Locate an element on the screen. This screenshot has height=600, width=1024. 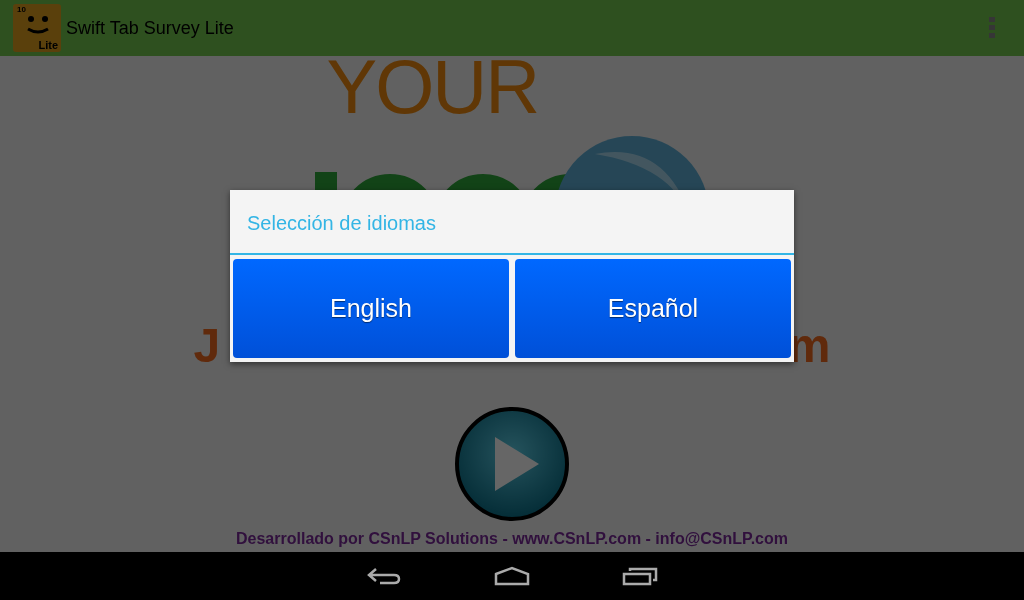
headline-letter: J is located at coordinates (207, 346).